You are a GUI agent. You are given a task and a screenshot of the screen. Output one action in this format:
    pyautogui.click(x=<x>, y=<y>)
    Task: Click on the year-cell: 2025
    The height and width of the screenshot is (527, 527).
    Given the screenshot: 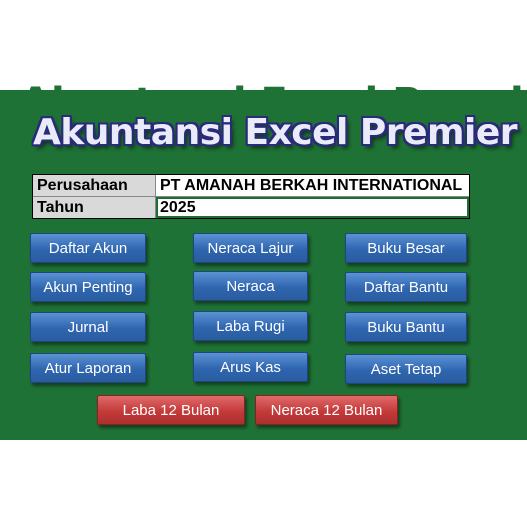 What is the action you would take?
    pyautogui.click(x=312, y=207)
    